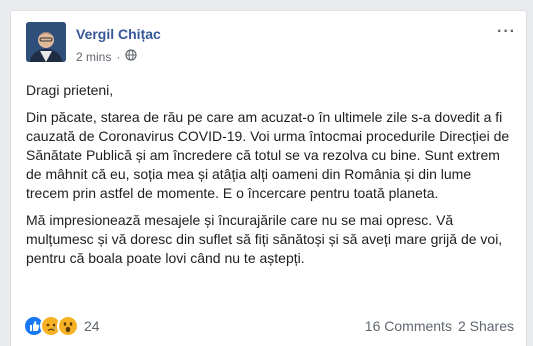  What do you see at coordinates (408, 326) in the screenshot?
I see `comments-count: 16 Comments` at bounding box center [408, 326].